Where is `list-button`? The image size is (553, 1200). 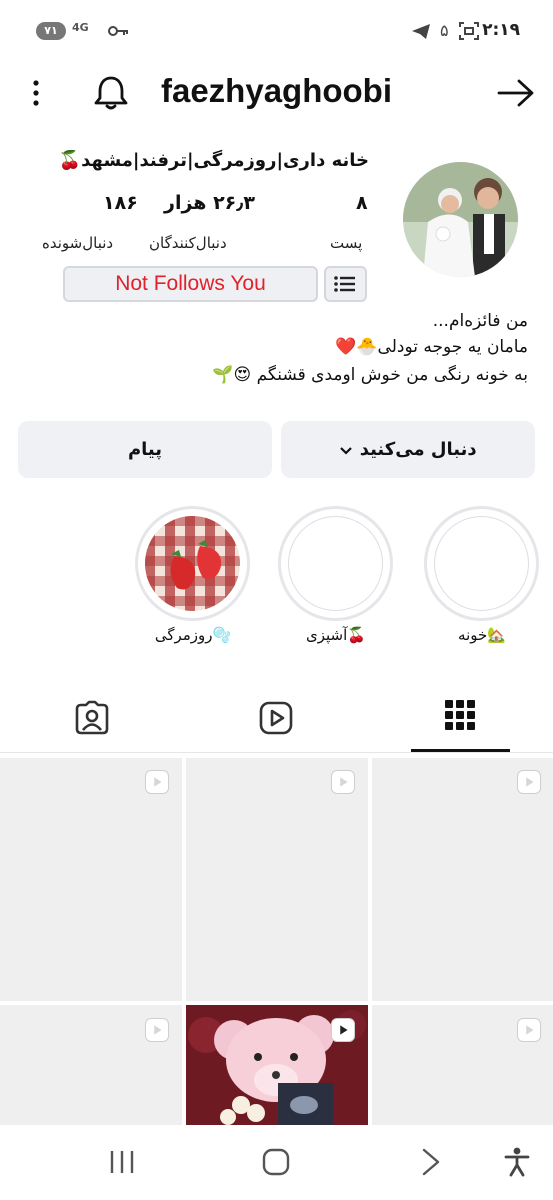 list-button is located at coordinates (345, 284).